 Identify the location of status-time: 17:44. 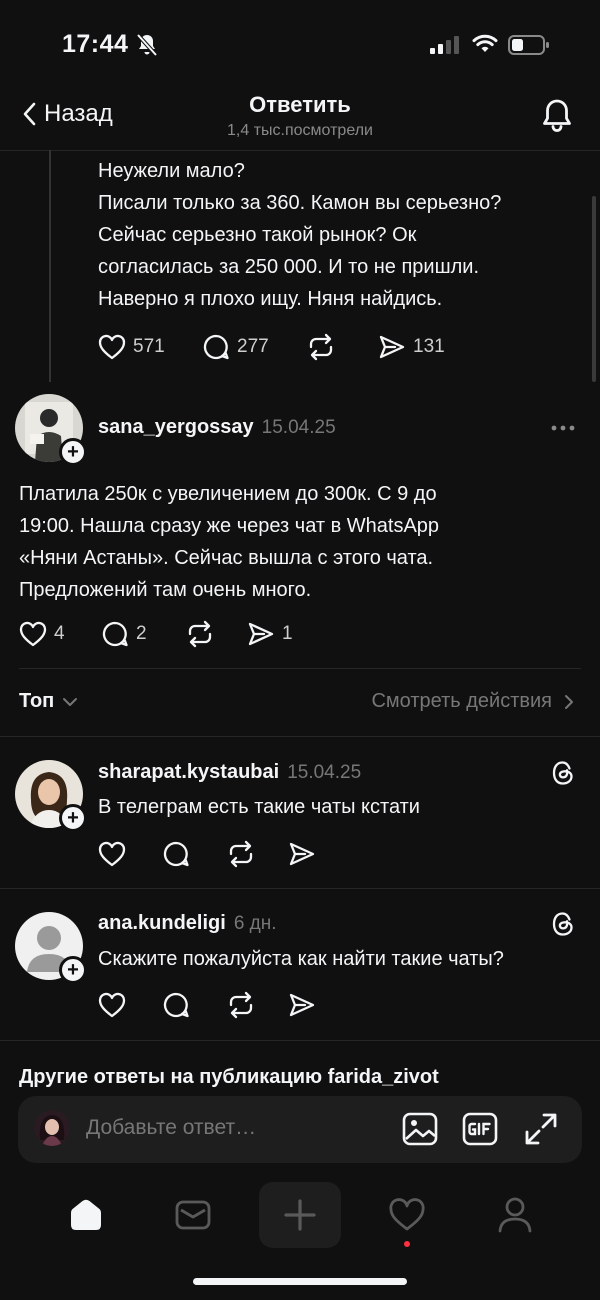
(95, 44).